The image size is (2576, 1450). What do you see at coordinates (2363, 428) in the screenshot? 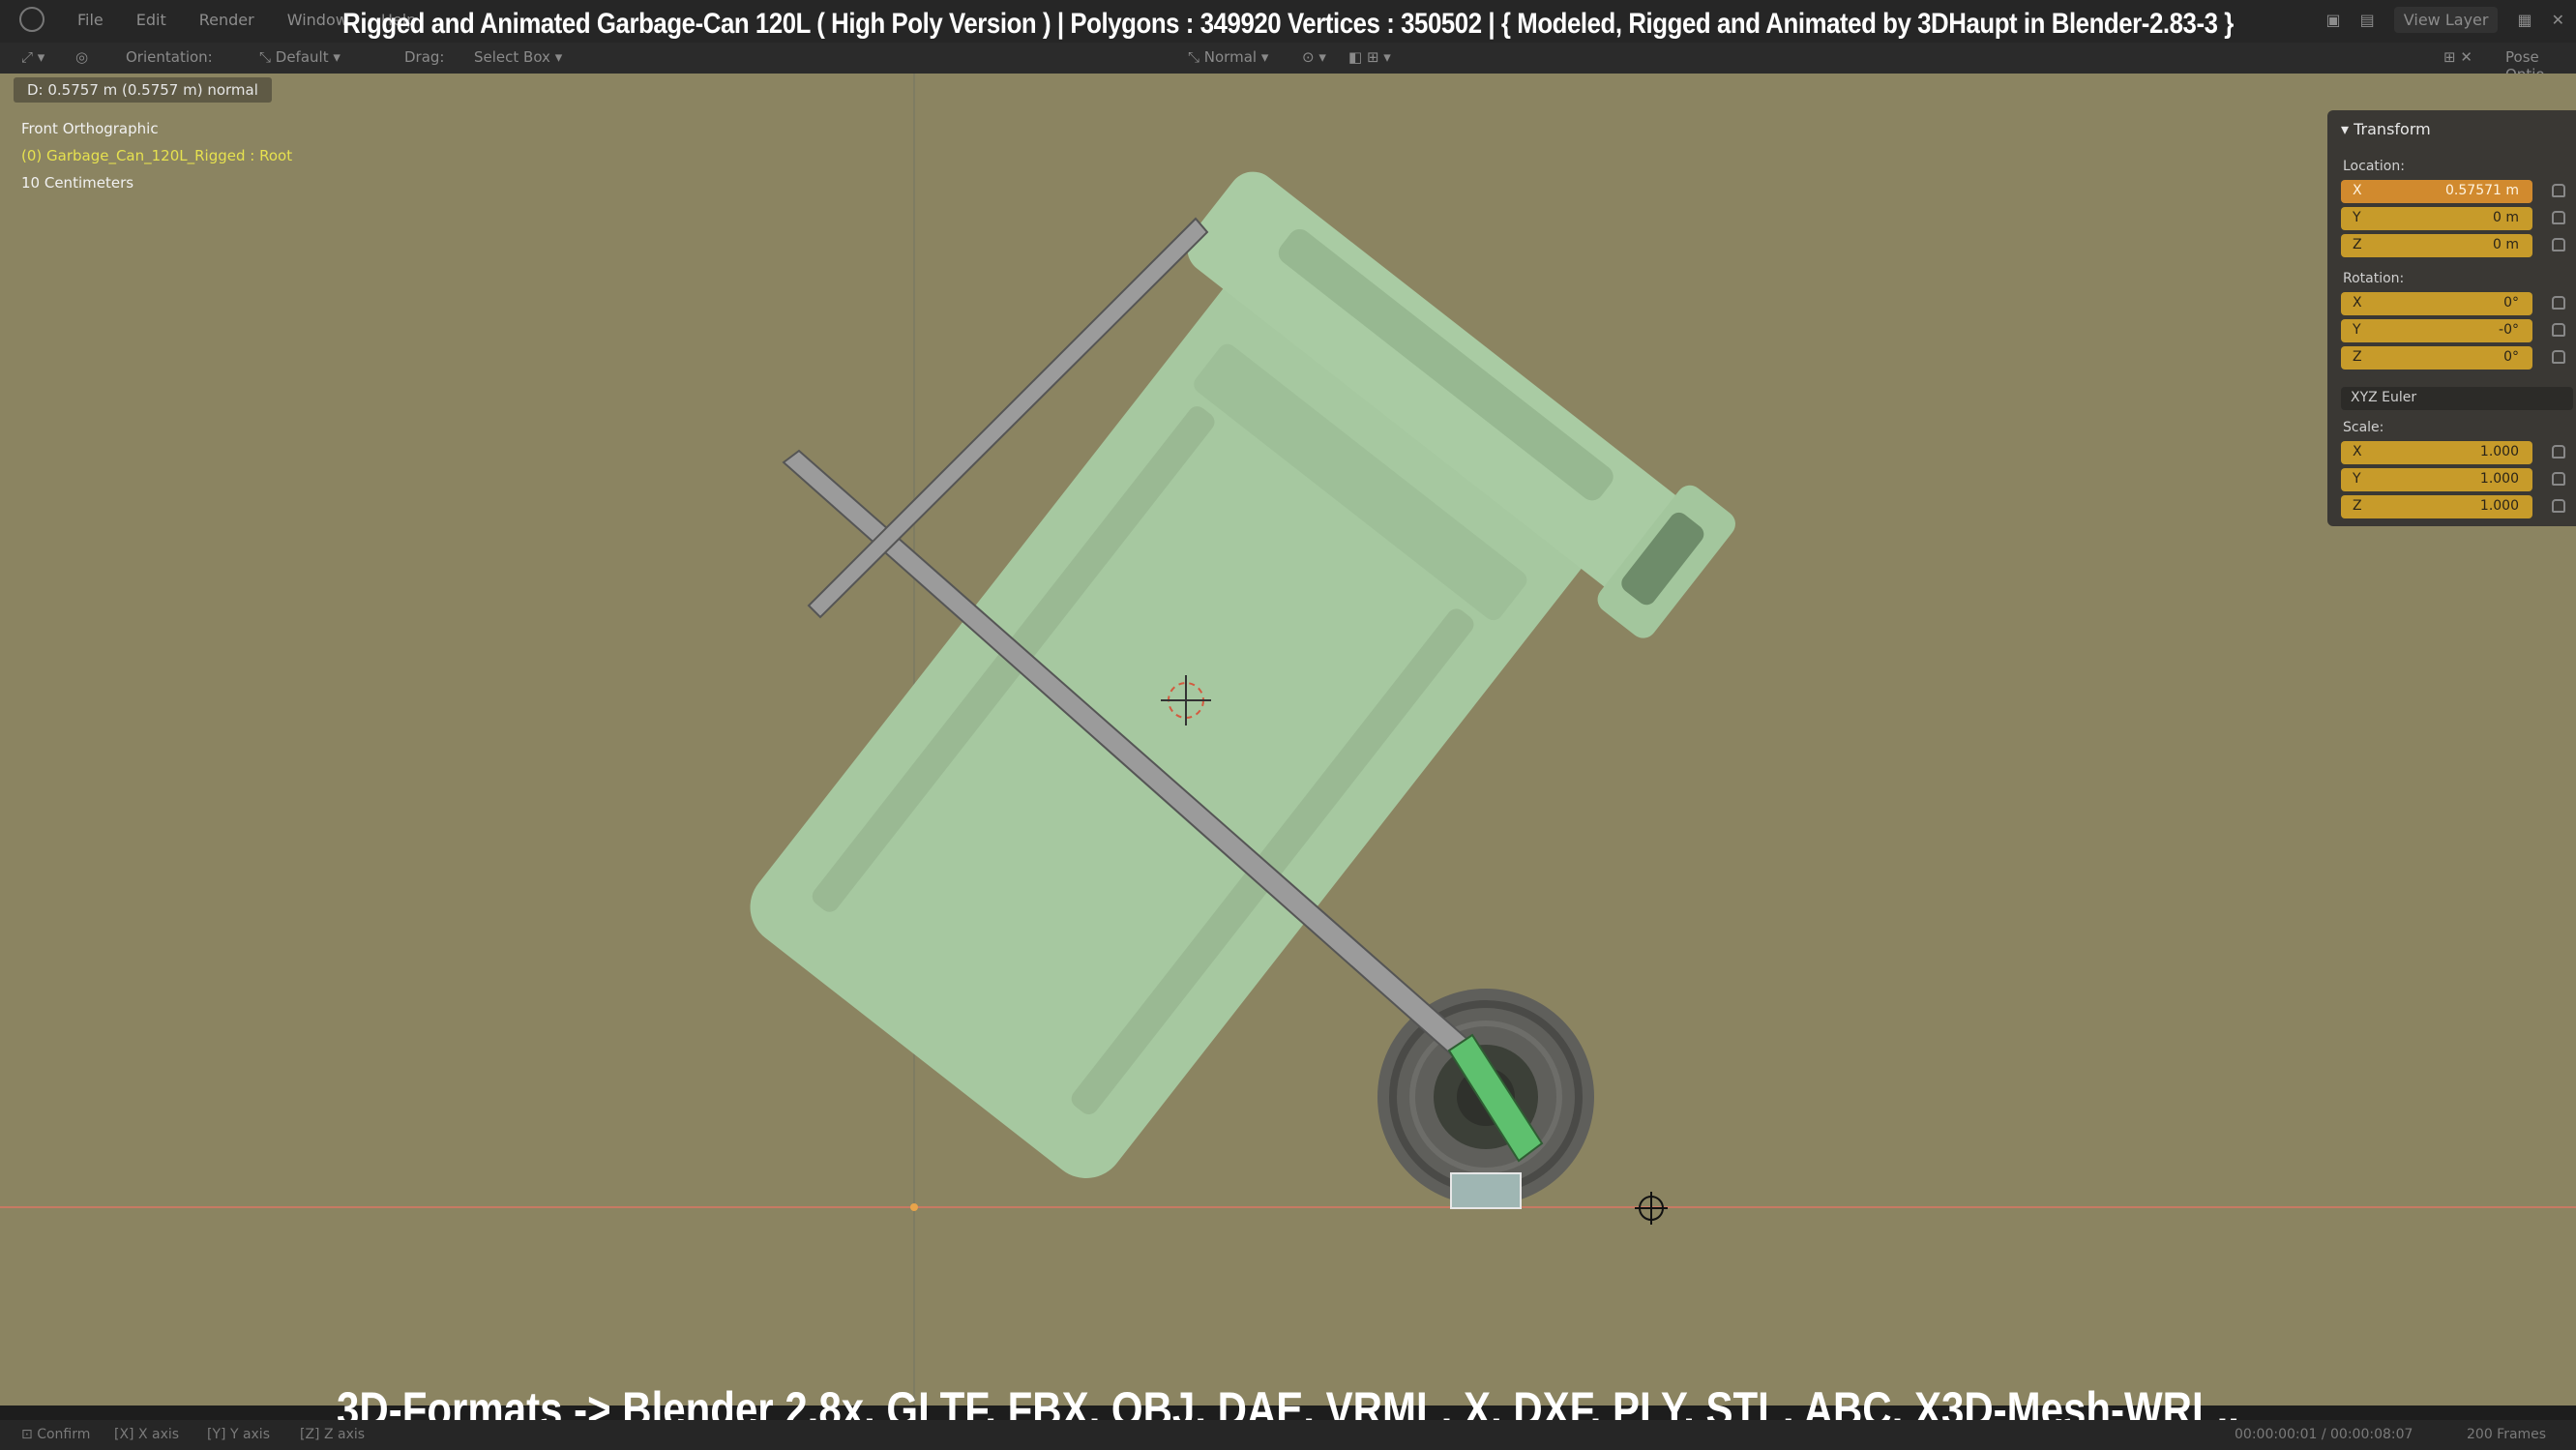
I see `scale-label: Scale:` at bounding box center [2363, 428].